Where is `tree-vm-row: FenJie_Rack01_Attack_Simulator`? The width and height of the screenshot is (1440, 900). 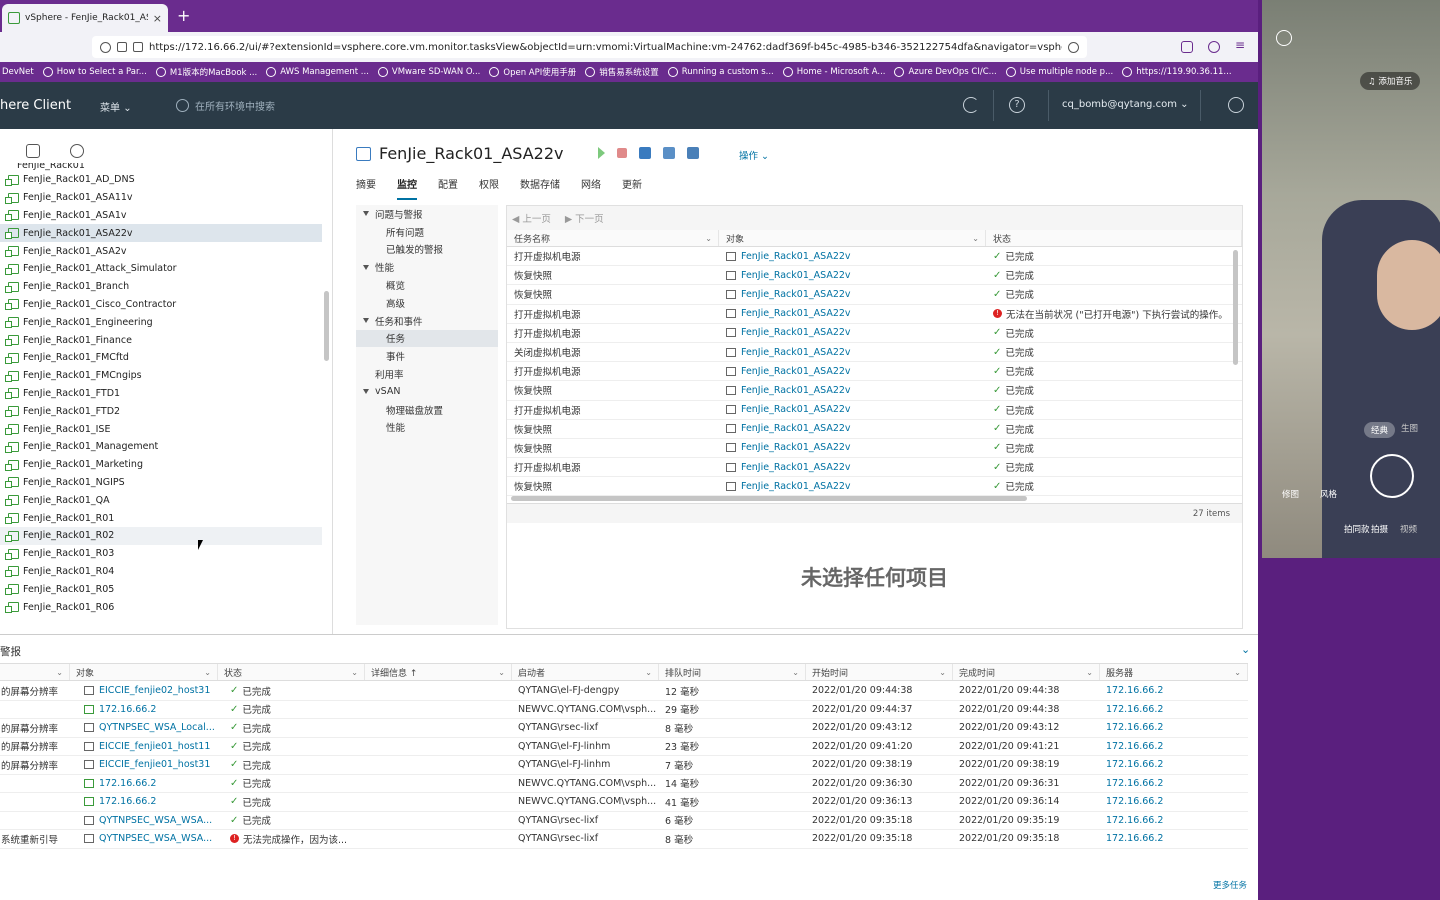
tree-vm-row: FenJie_Rack01_Attack_Simulator is located at coordinates (161, 269).